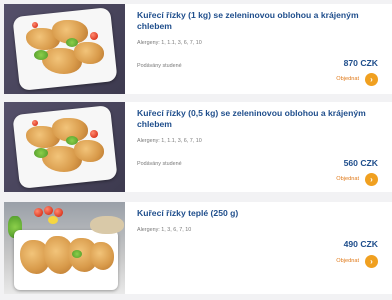 Image resolution: width=392 pixels, height=300 pixels. What do you see at coordinates (360, 63) in the screenshot?
I see `product-price: 870 CZK` at bounding box center [360, 63].